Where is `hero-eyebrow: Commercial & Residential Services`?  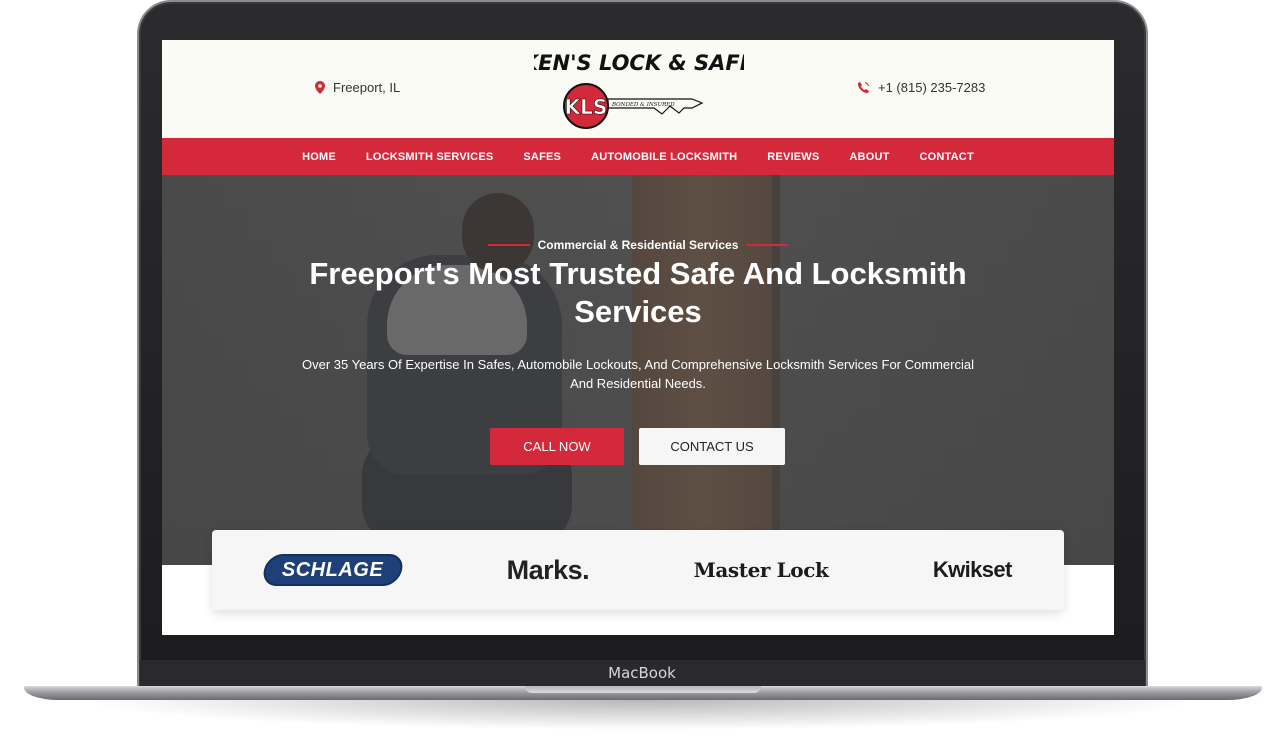 hero-eyebrow: Commercial & Residential Services is located at coordinates (638, 245).